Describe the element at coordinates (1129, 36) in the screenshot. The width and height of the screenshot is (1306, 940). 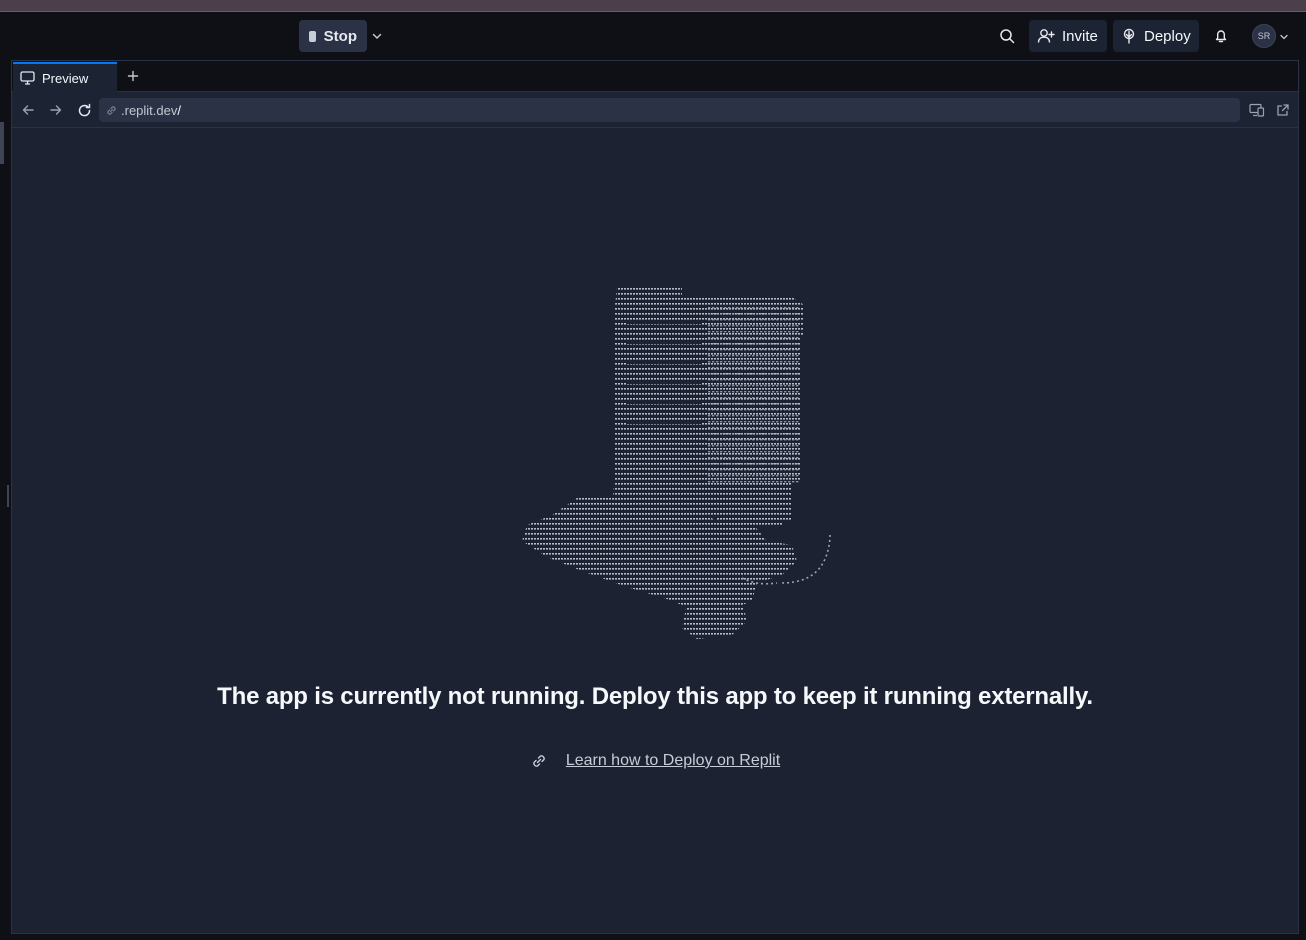
I see `deploy-icon` at that location.